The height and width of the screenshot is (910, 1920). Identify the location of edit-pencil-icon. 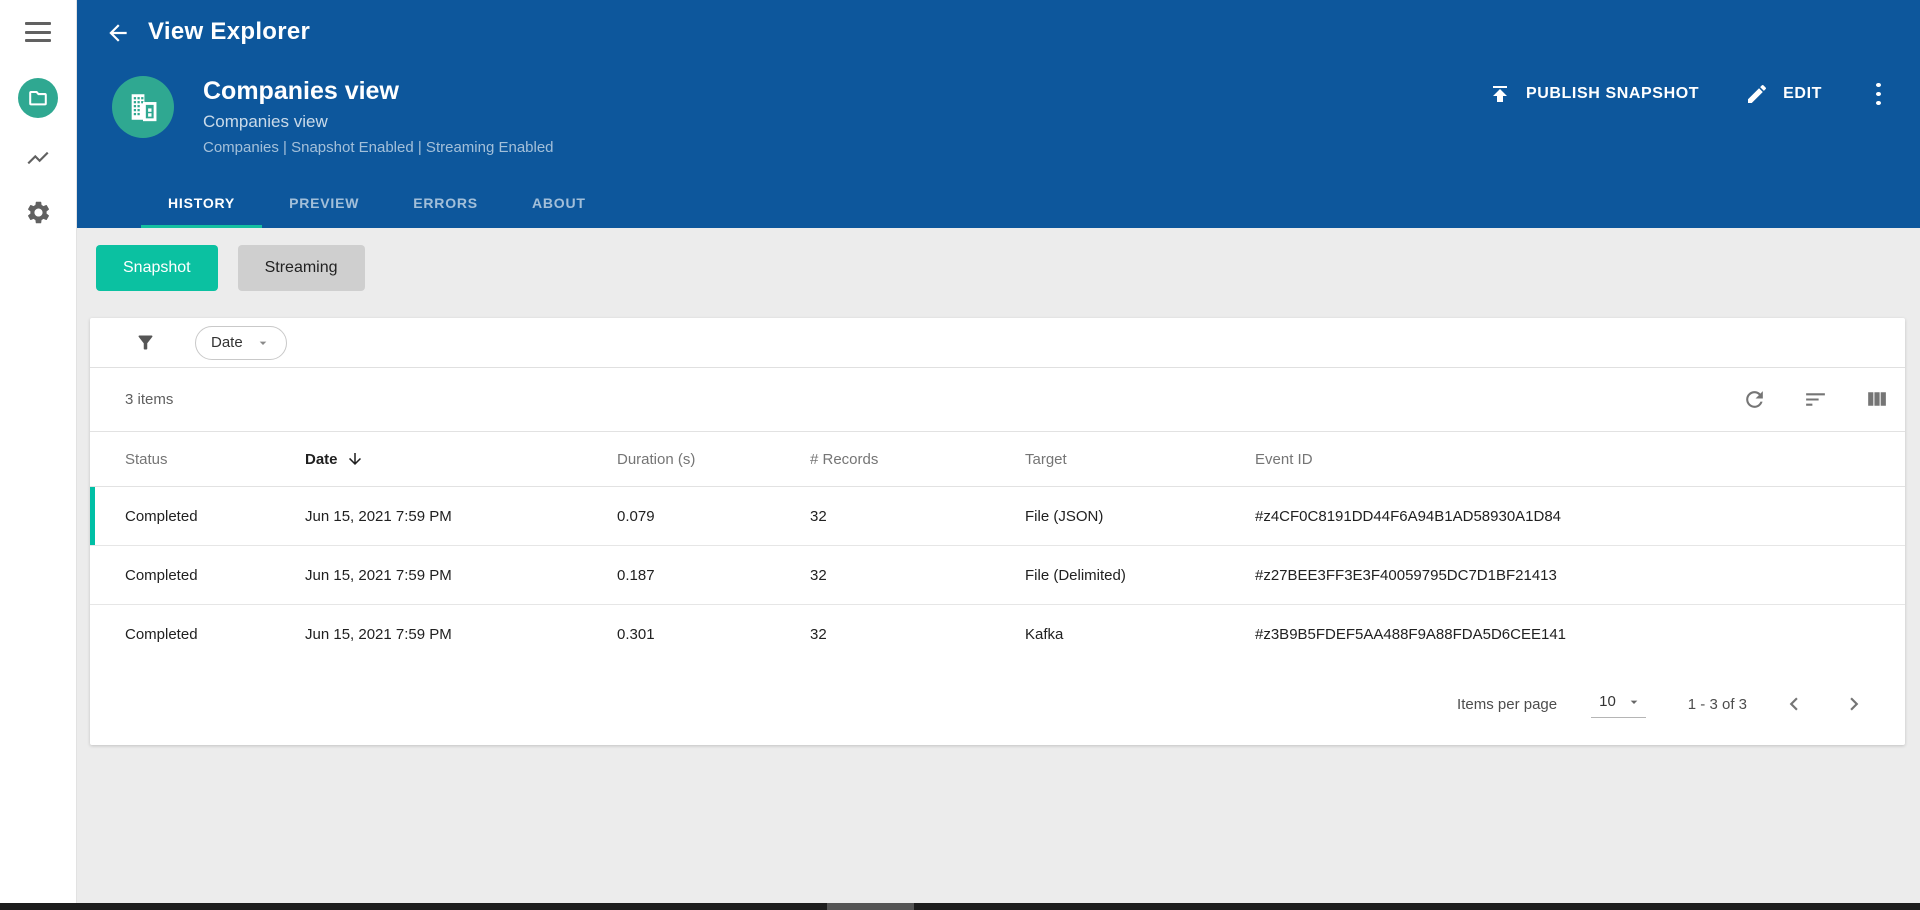
(1757, 94).